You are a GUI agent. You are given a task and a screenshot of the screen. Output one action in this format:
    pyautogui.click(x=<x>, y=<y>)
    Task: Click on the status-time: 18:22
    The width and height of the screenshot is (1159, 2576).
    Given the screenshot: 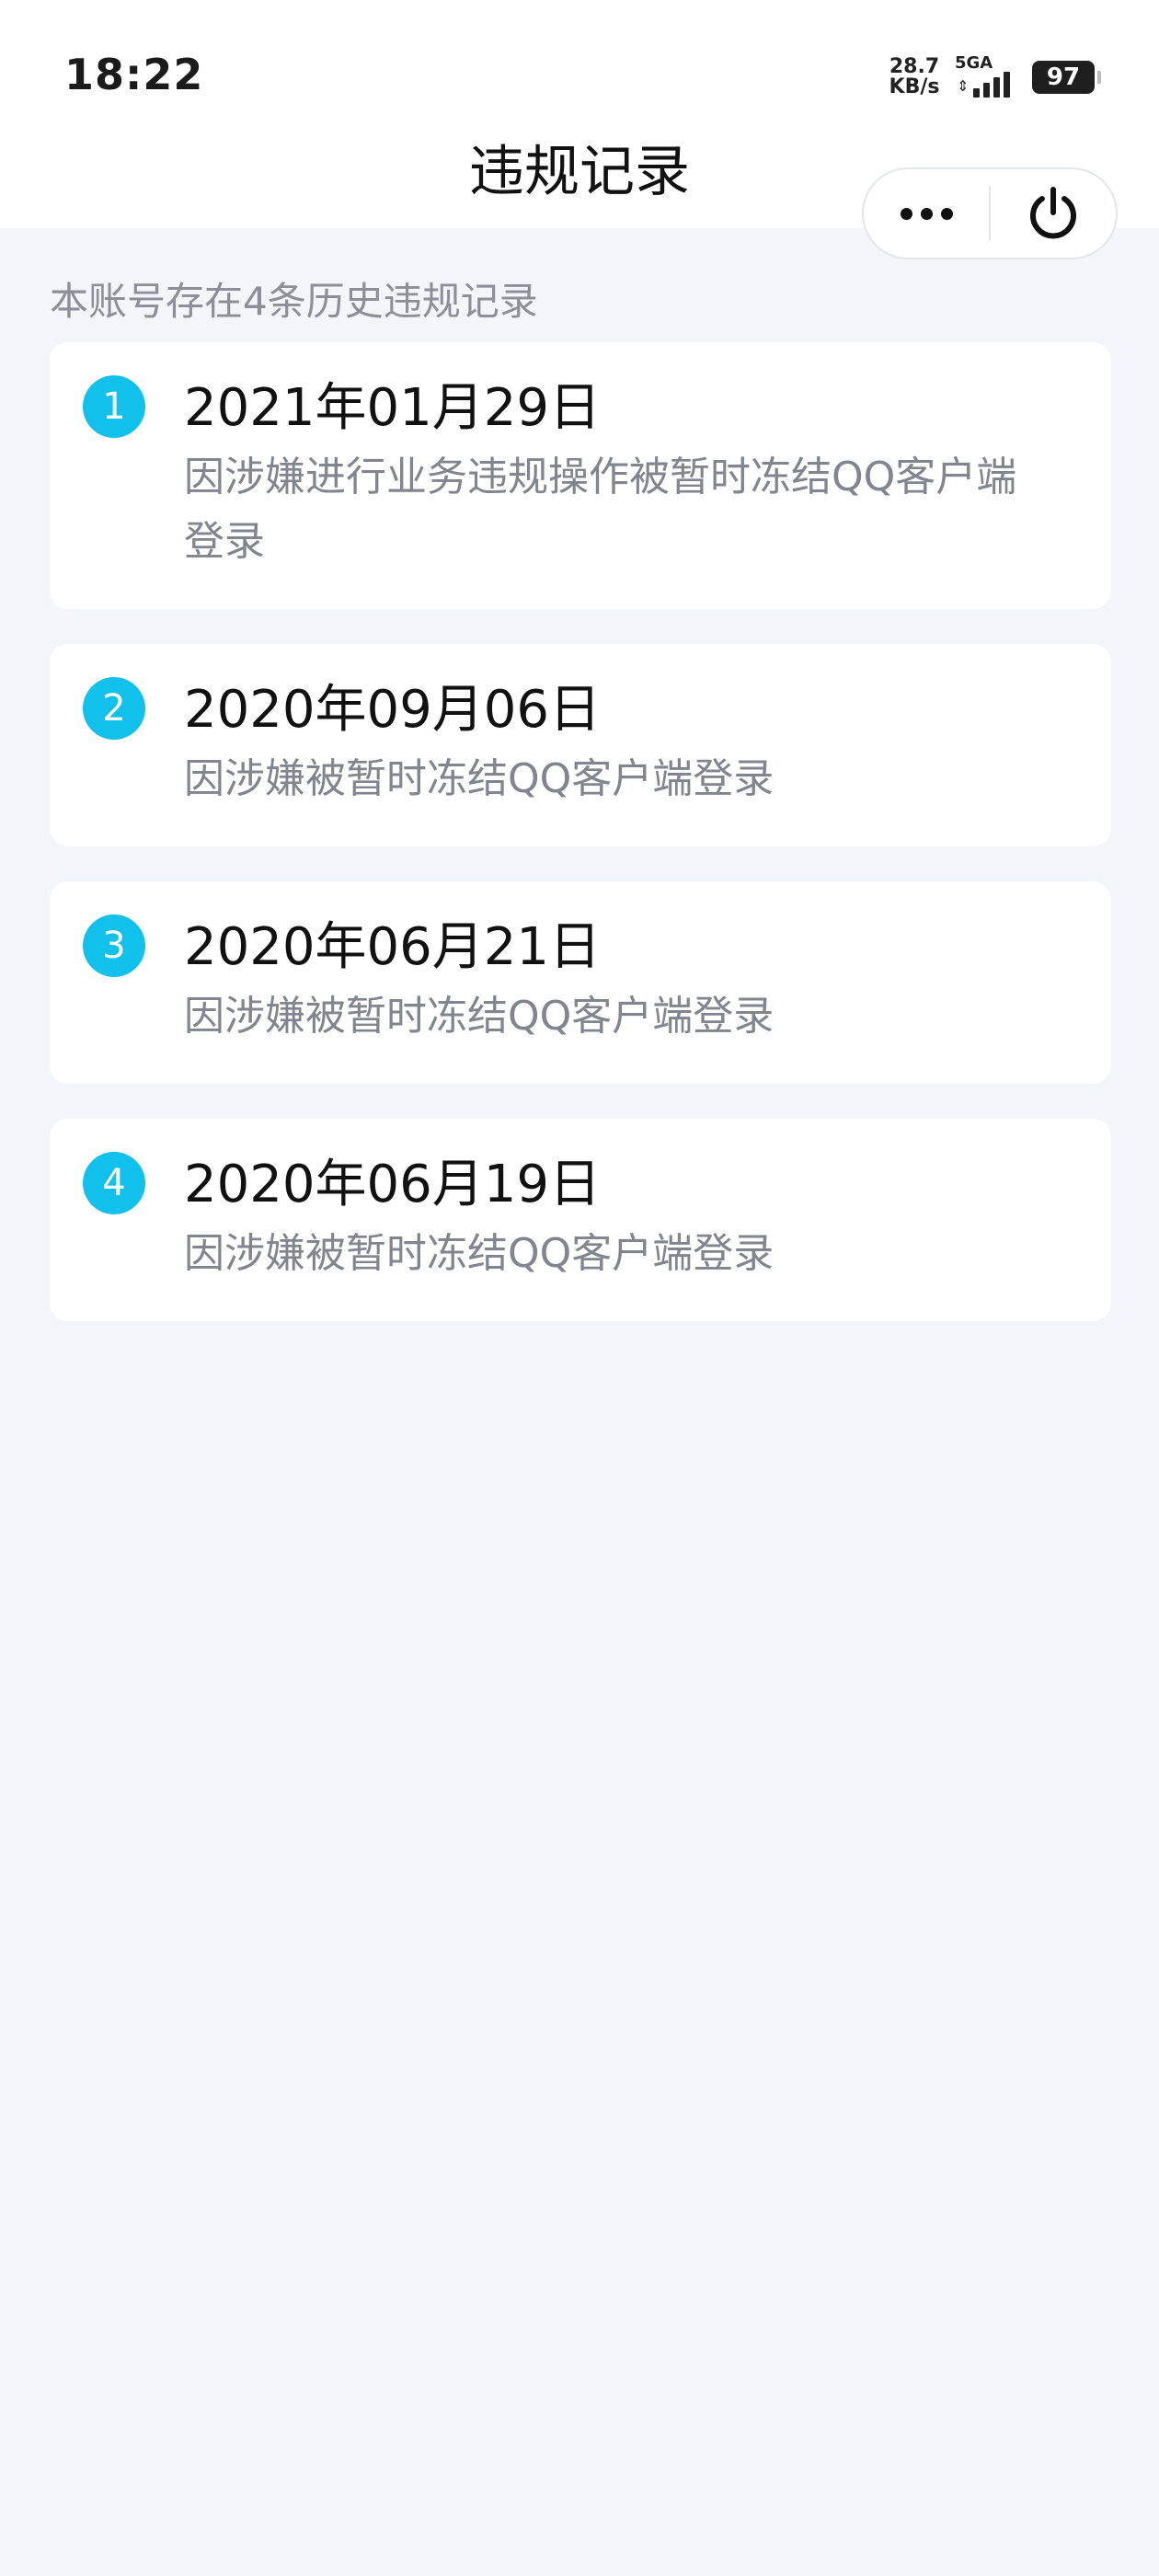 What is the action you would take?
    pyautogui.click(x=134, y=74)
    